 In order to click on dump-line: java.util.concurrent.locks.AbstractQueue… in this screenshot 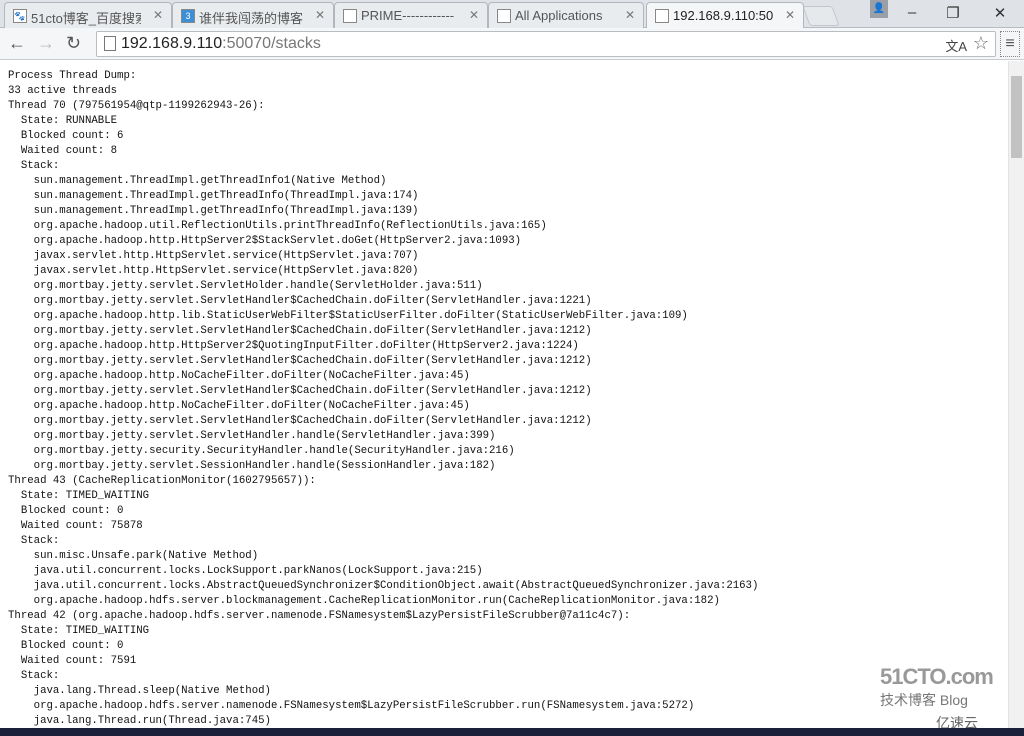, I will do `click(383, 586)`.